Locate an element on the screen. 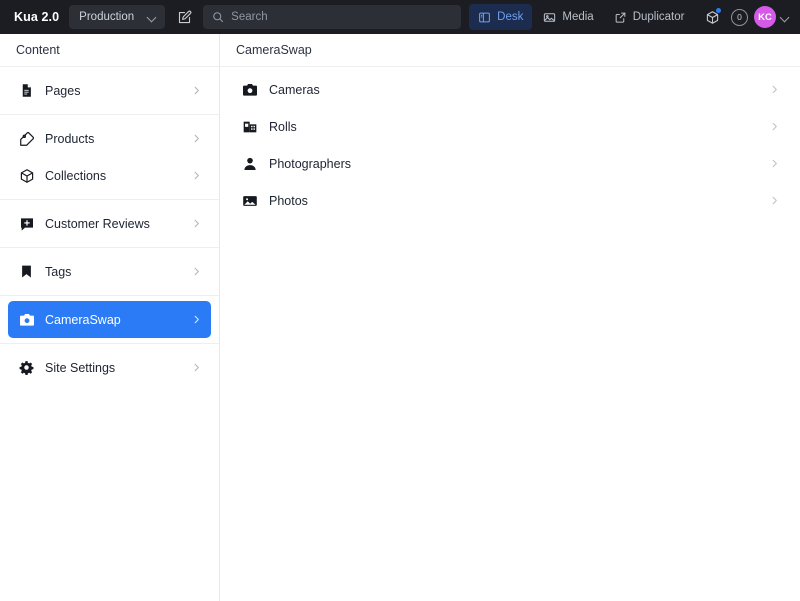  notification-count-badge: 0 is located at coordinates (739, 17).